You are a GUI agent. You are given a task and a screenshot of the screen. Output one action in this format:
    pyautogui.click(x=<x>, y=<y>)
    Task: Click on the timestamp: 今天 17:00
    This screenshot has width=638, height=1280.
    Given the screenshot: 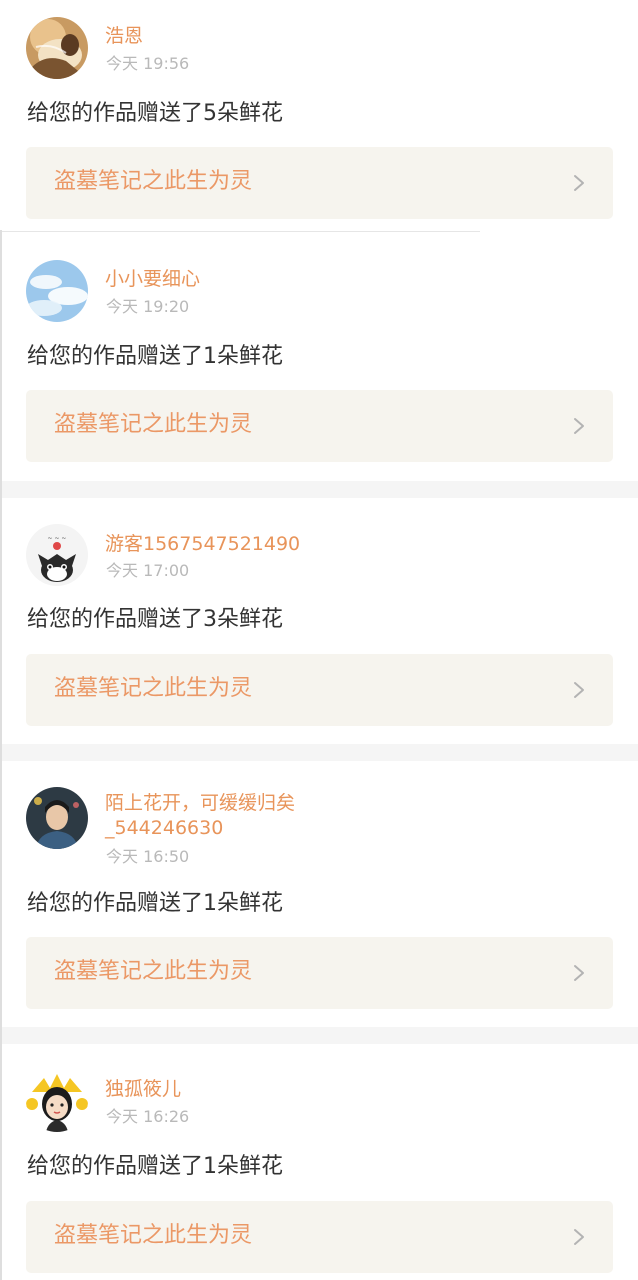 What is the action you would take?
    pyautogui.click(x=148, y=570)
    